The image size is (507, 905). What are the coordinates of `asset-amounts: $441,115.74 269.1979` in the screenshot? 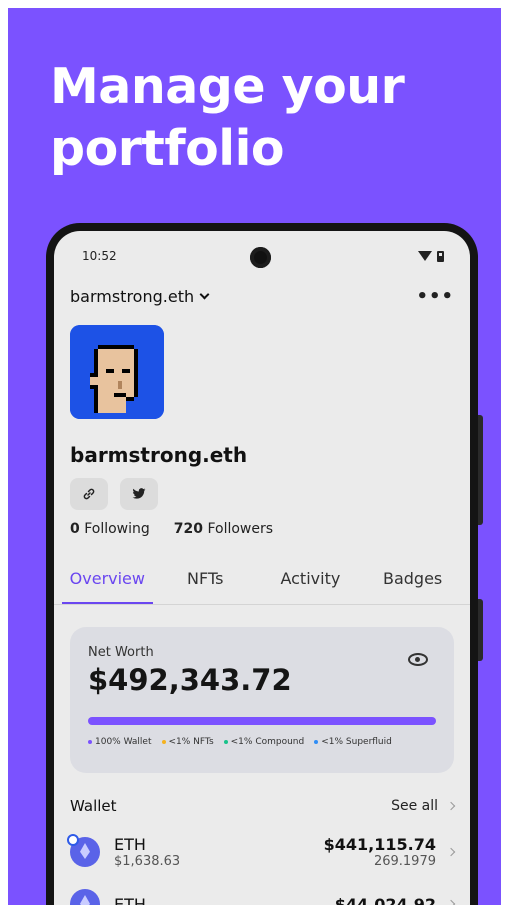 It's located at (380, 852).